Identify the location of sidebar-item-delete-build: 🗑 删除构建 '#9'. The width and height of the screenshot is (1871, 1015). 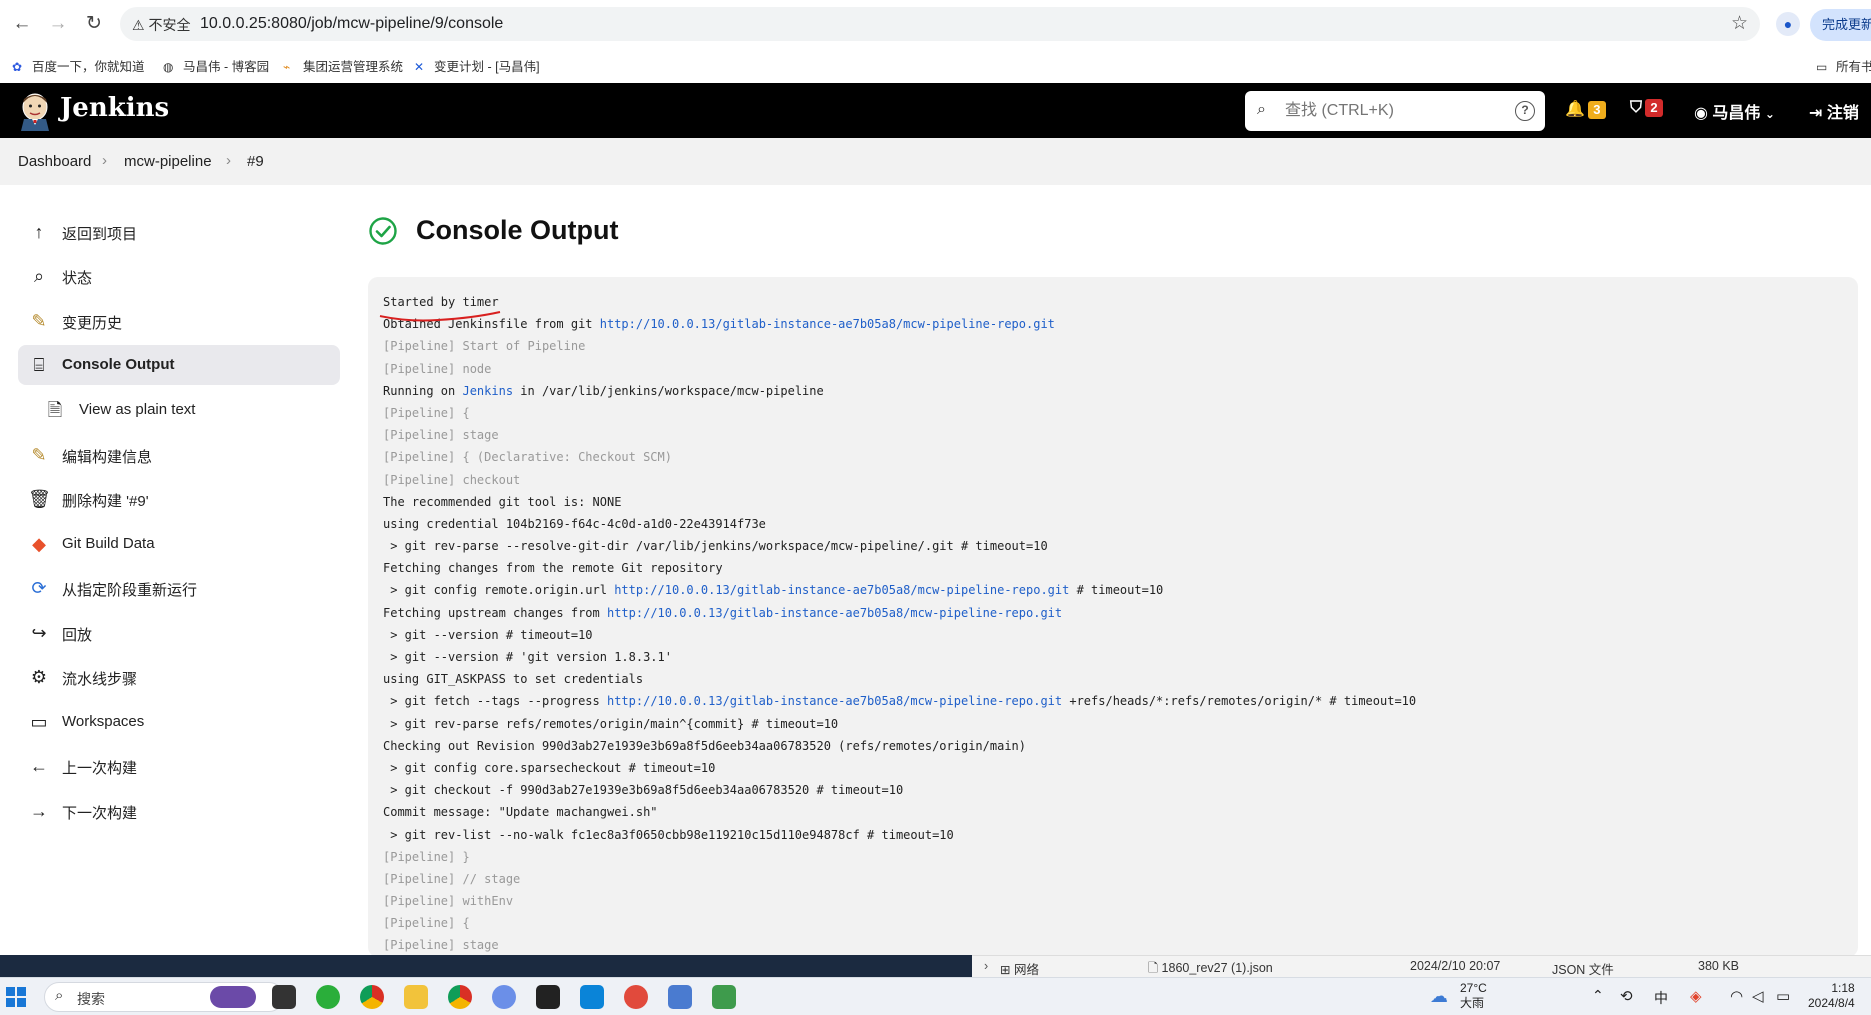
(179, 499).